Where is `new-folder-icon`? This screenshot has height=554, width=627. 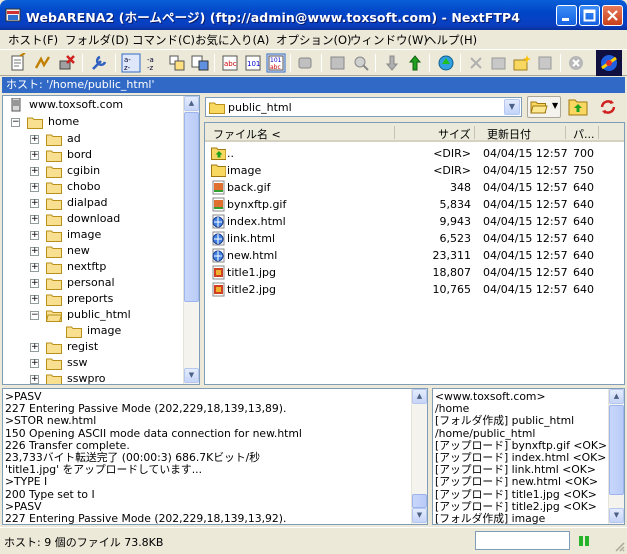
new-folder-icon is located at coordinates (522, 63).